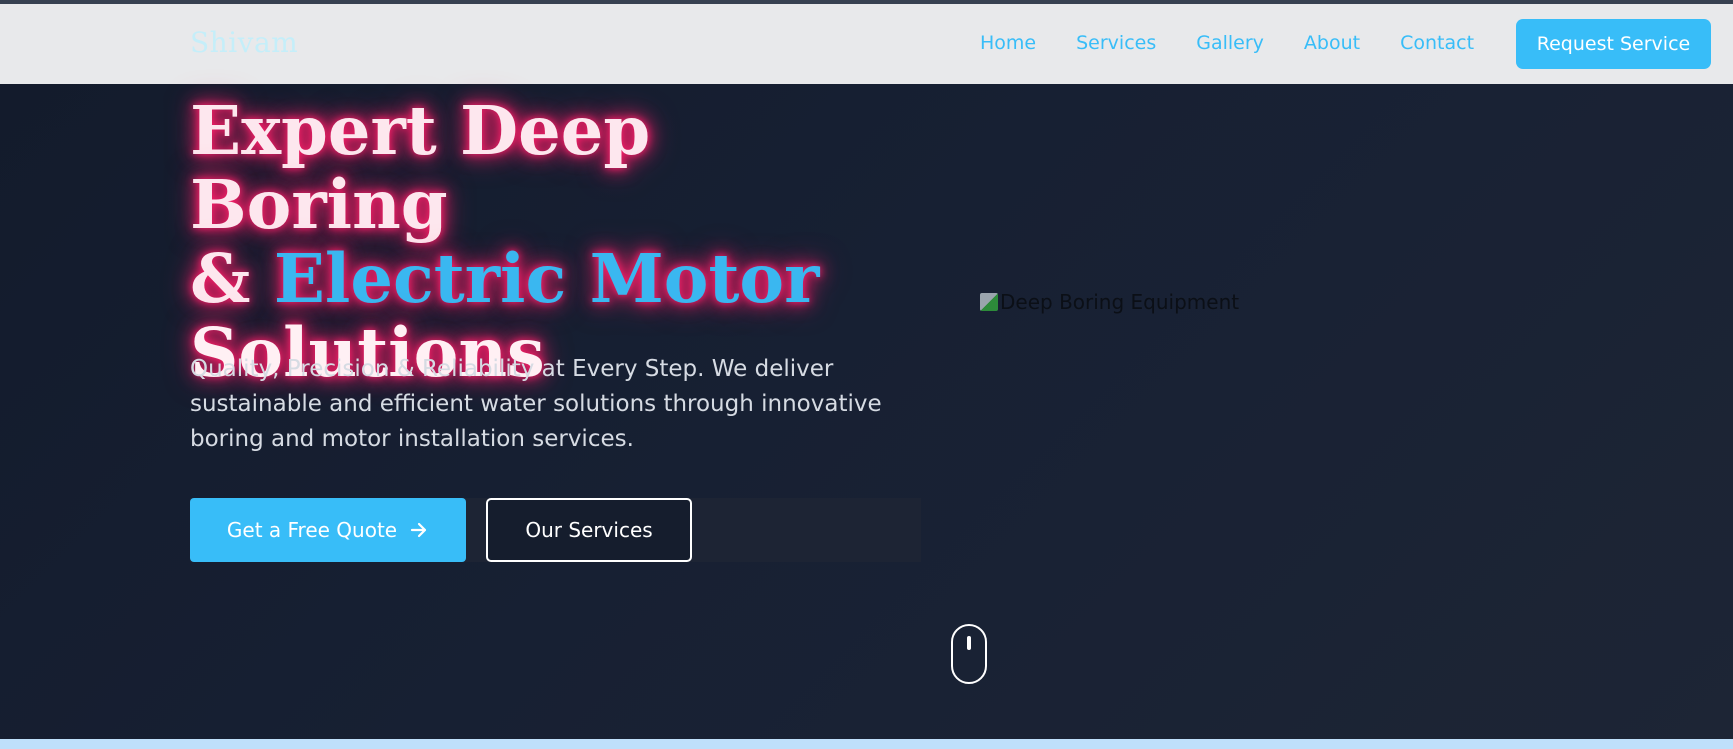 This screenshot has height=749, width=1733. Describe the element at coordinates (1116, 43) in the screenshot. I see `nav-link-services: Services` at that location.